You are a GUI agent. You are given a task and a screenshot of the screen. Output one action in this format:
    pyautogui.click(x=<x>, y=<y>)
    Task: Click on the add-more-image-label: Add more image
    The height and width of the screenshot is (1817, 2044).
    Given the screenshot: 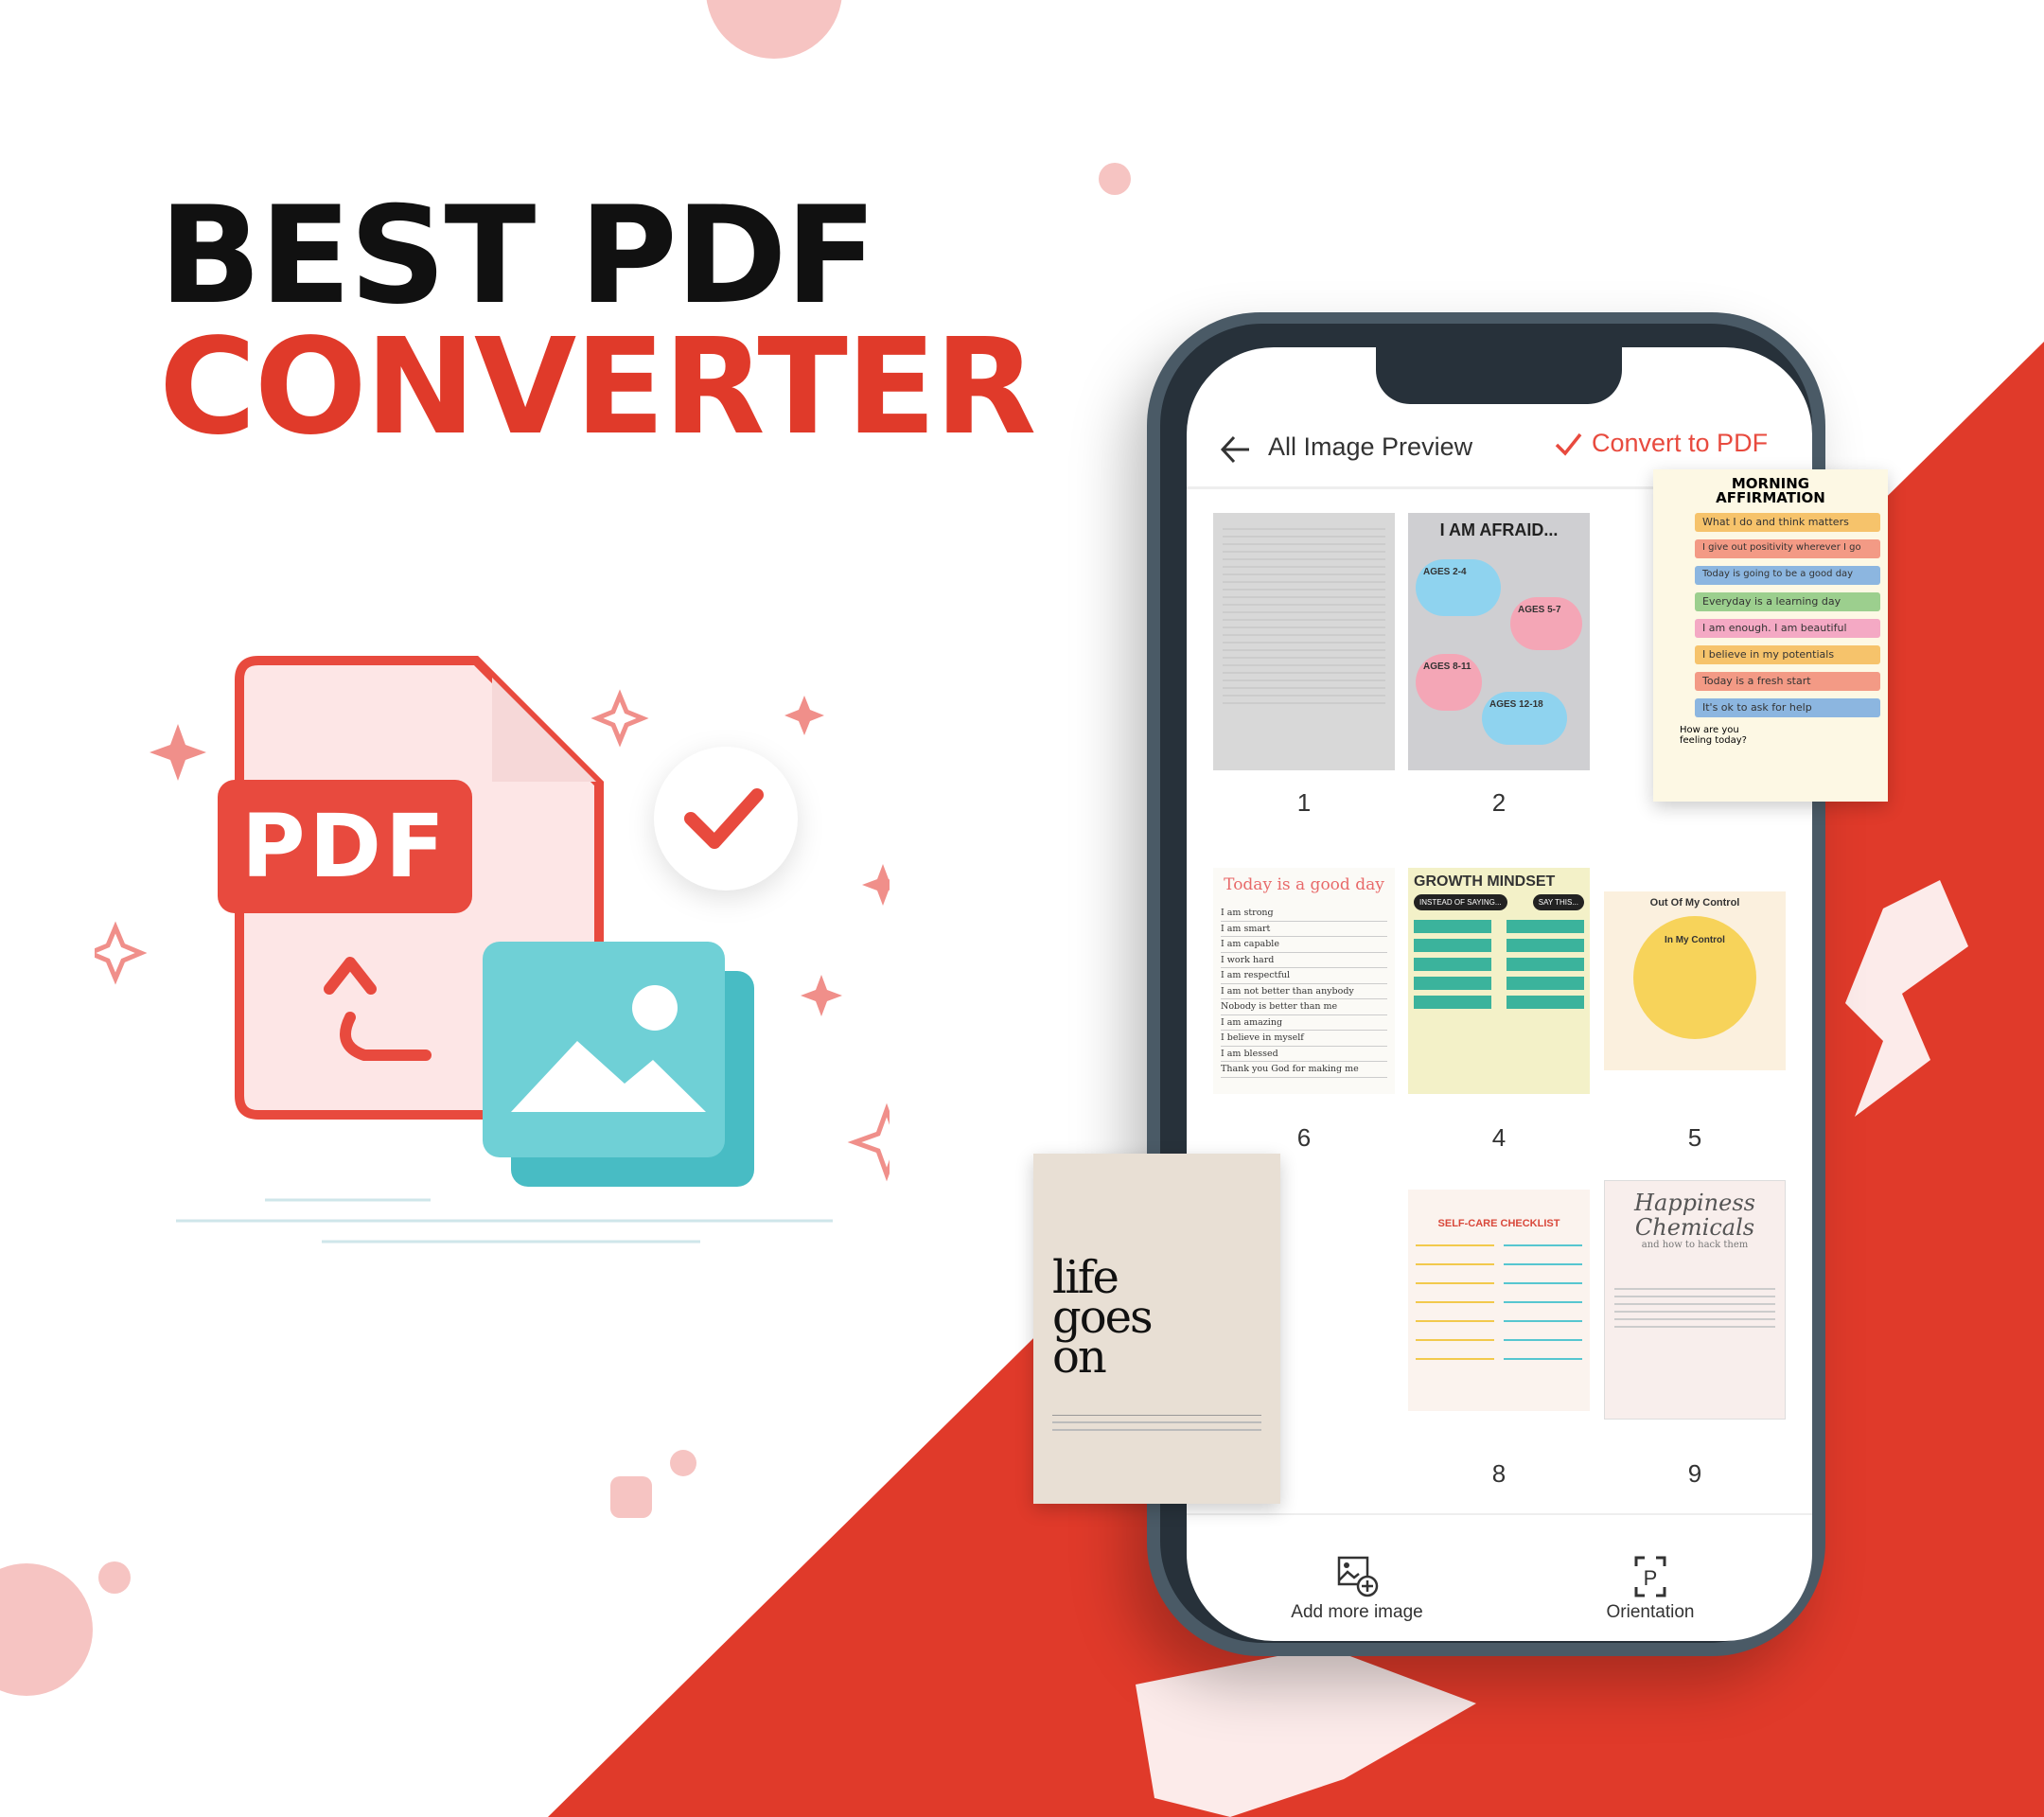 What is the action you would take?
    pyautogui.click(x=1357, y=1612)
    